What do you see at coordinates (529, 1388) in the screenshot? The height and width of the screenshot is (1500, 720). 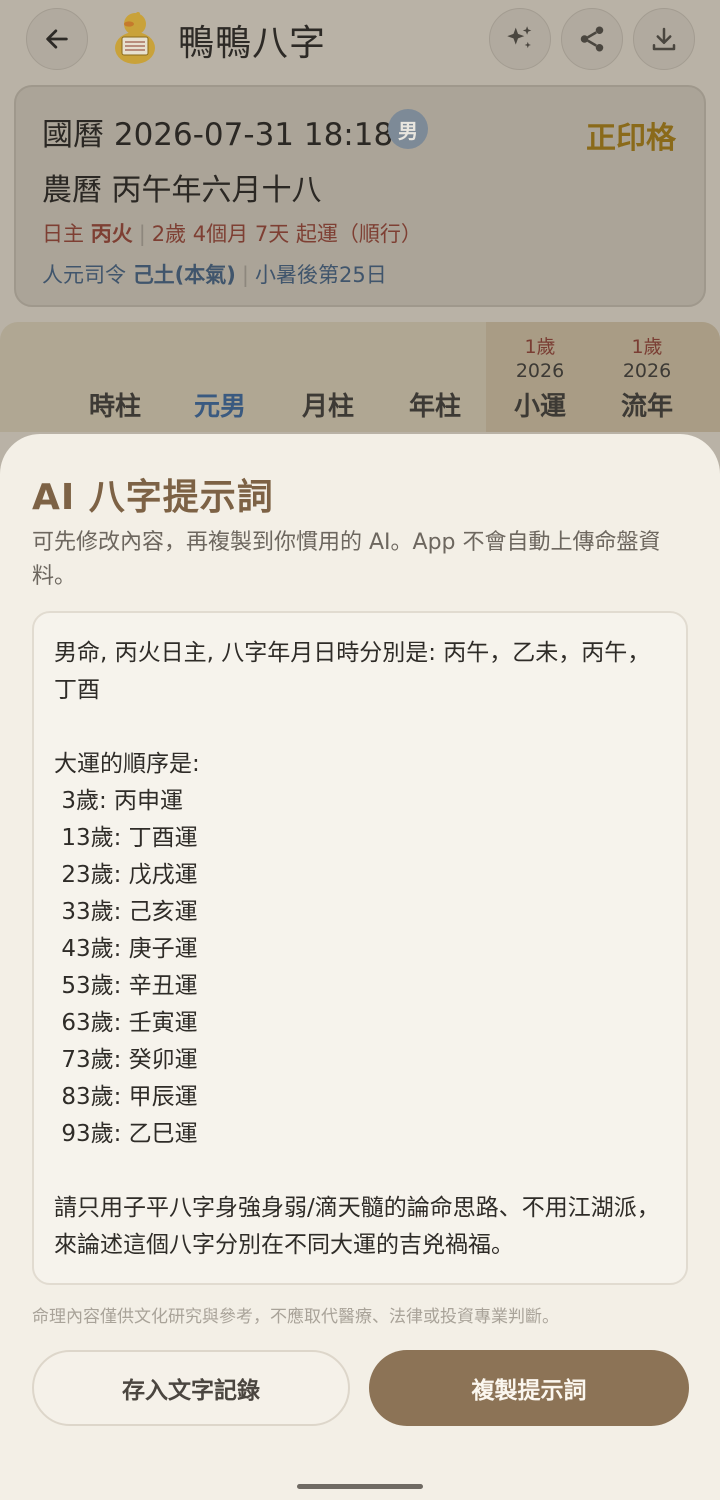 I see `copy-prompt-button: 複製提示詞` at bounding box center [529, 1388].